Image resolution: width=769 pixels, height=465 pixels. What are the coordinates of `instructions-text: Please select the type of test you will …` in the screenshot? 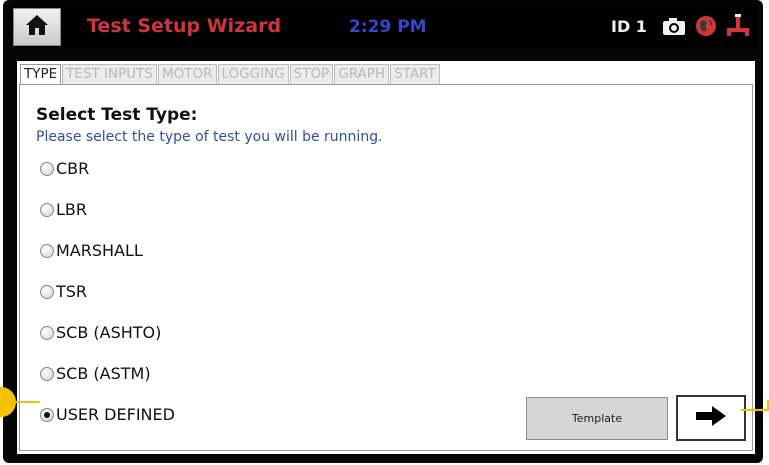 It's located at (209, 137).